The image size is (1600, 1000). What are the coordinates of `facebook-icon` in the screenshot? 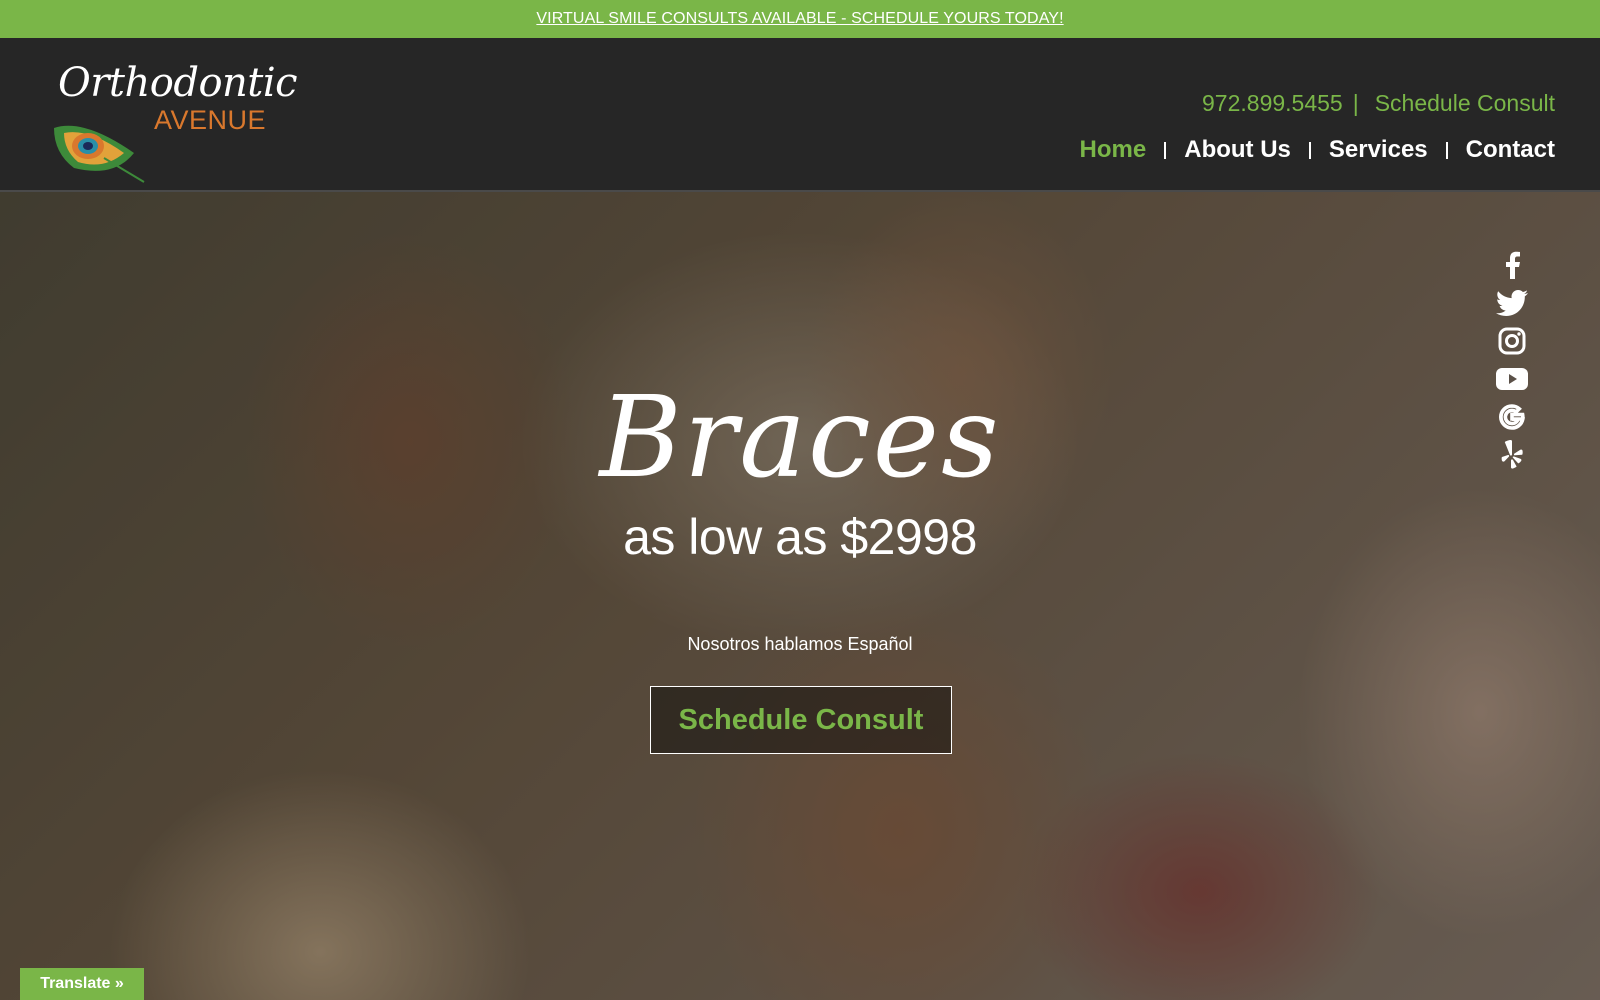 It's located at (1512, 265).